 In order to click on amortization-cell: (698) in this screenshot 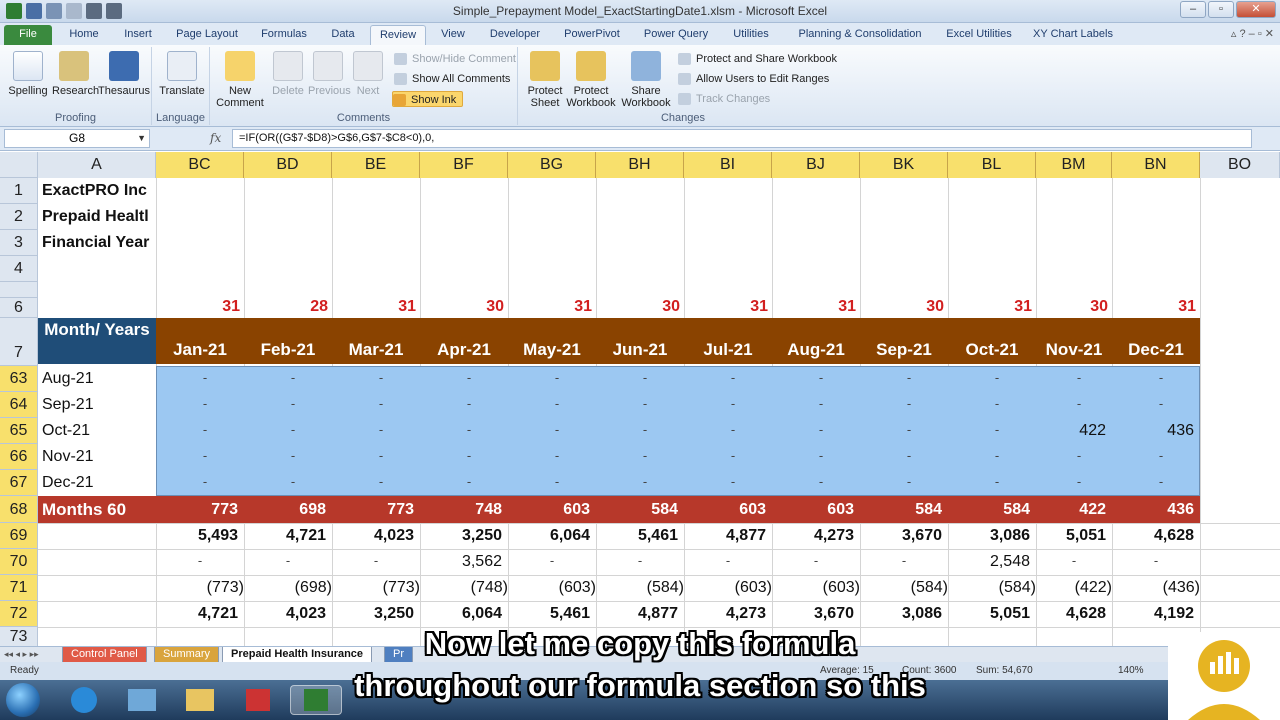, I will do `click(288, 588)`.